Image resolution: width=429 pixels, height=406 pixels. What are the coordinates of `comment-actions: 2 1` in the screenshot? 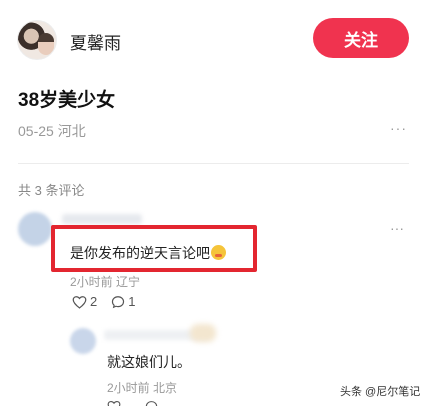 It's located at (103, 301).